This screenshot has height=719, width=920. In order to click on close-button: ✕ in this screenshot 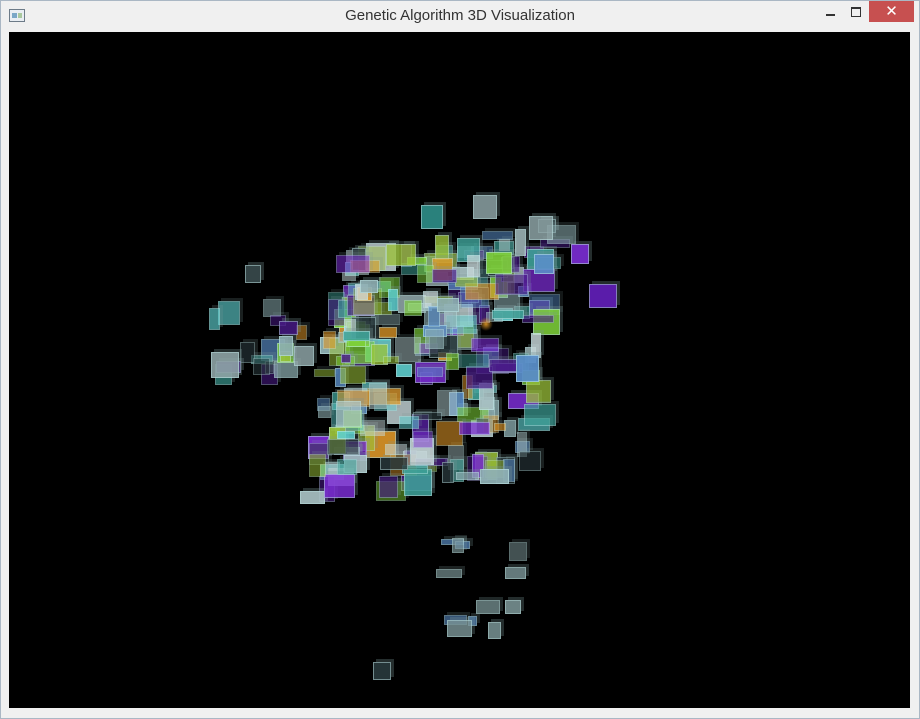, I will do `click(891, 11)`.